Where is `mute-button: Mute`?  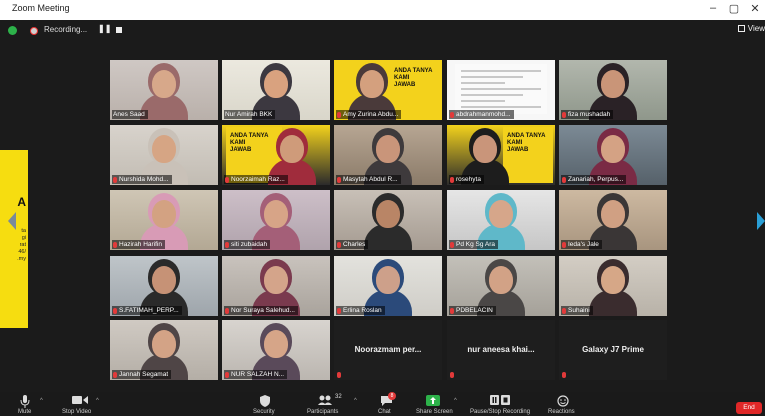 mute-button: Mute is located at coordinates (29, 404).